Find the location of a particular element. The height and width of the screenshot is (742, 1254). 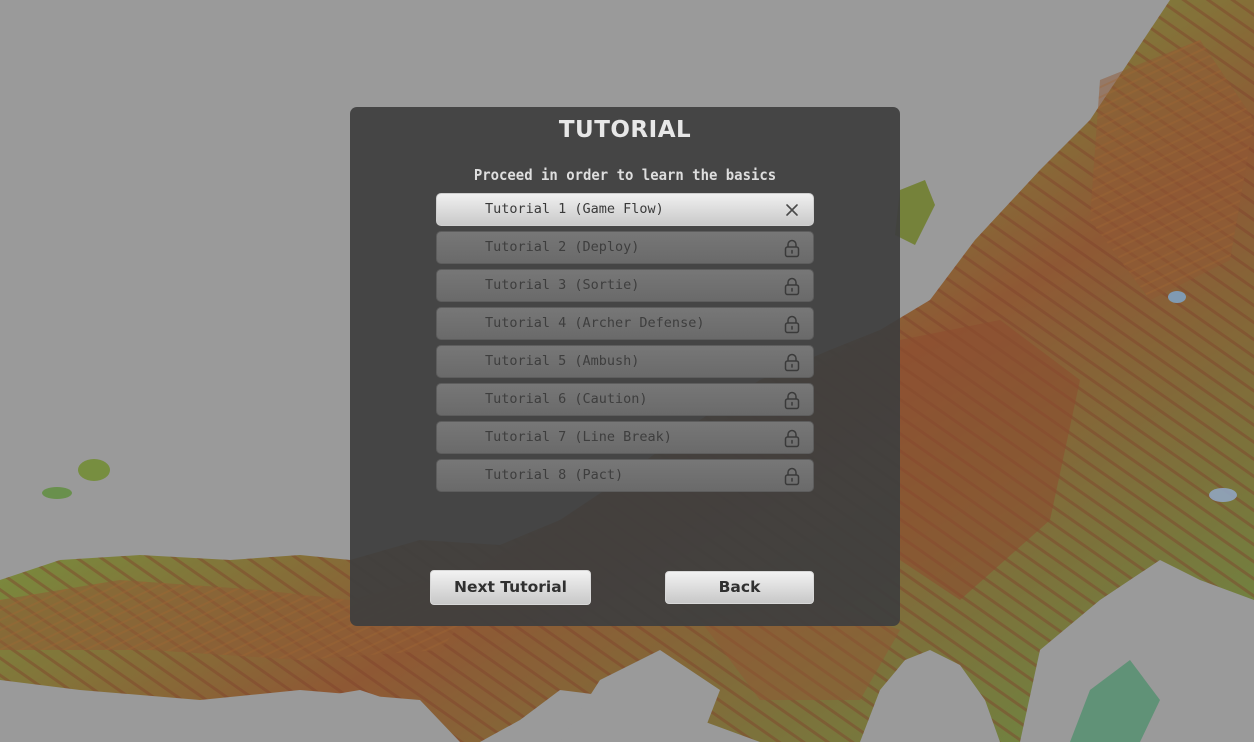

next-tutorial-button: Next Tutorial is located at coordinates (510, 587).